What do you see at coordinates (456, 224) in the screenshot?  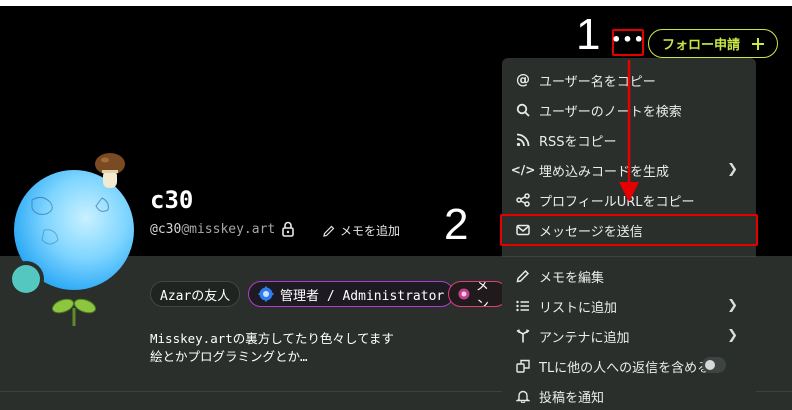 I see `annotation-step-2: 2` at bounding box center [456, 224].